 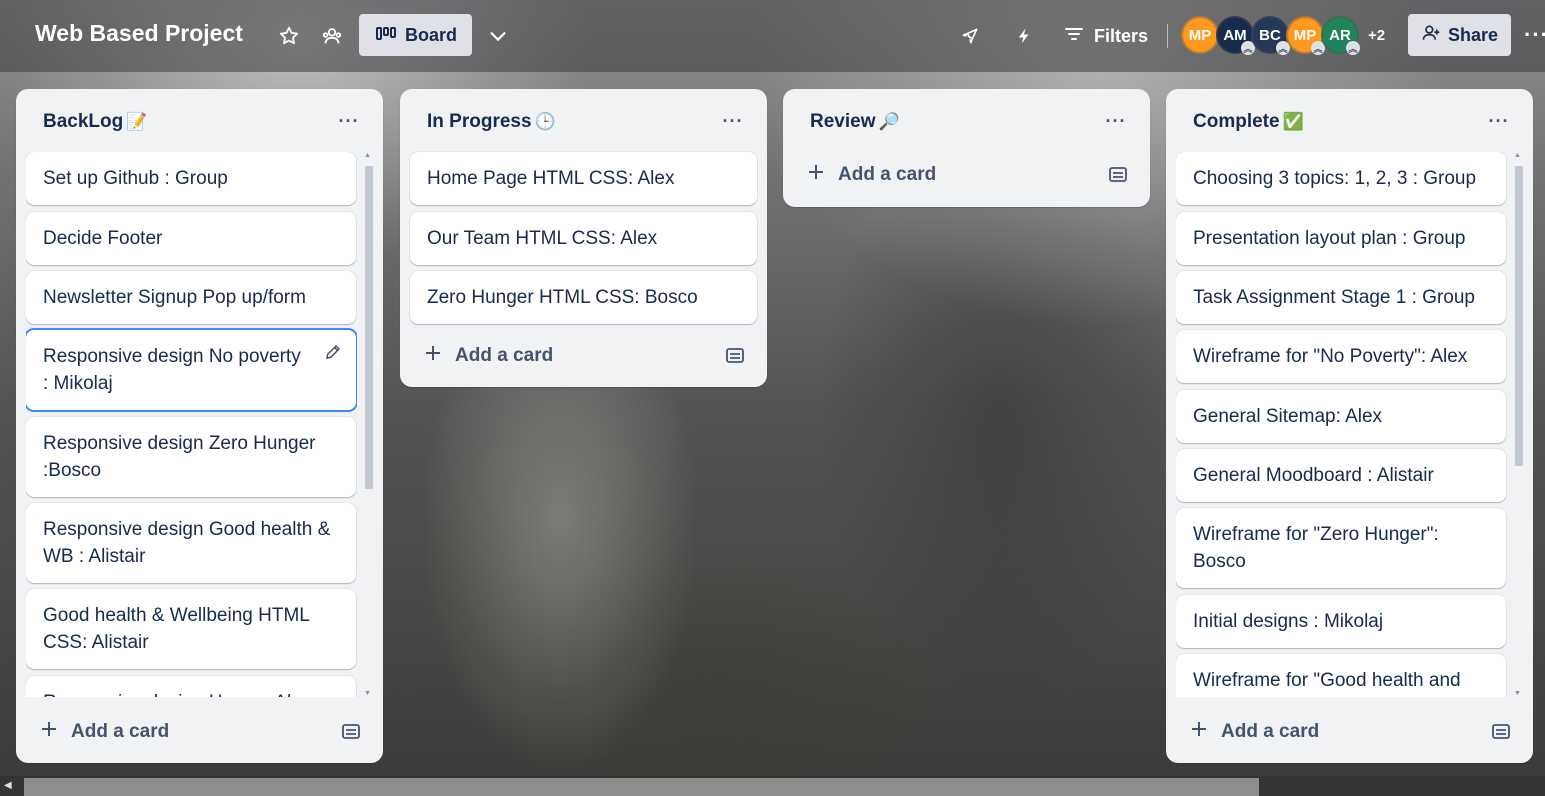 I want to click on list-header: BackLog 📝 ···, so click(x=199, y=120).